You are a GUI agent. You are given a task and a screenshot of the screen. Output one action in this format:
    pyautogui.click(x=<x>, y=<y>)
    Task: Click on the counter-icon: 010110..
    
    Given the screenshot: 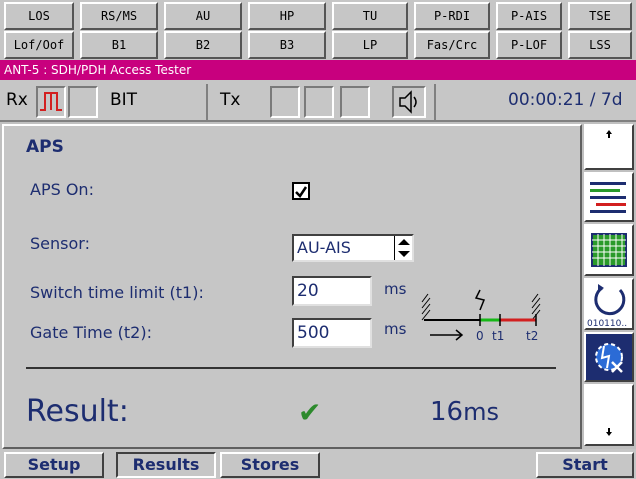 What is the action you would take?
    pyautogui.click(x=607, y=306)
    